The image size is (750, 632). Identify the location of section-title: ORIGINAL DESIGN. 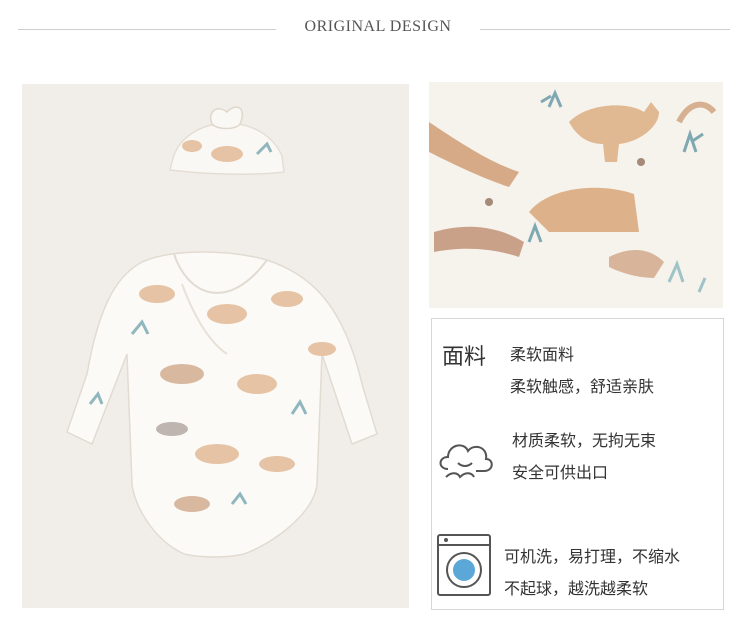
(378, 26).